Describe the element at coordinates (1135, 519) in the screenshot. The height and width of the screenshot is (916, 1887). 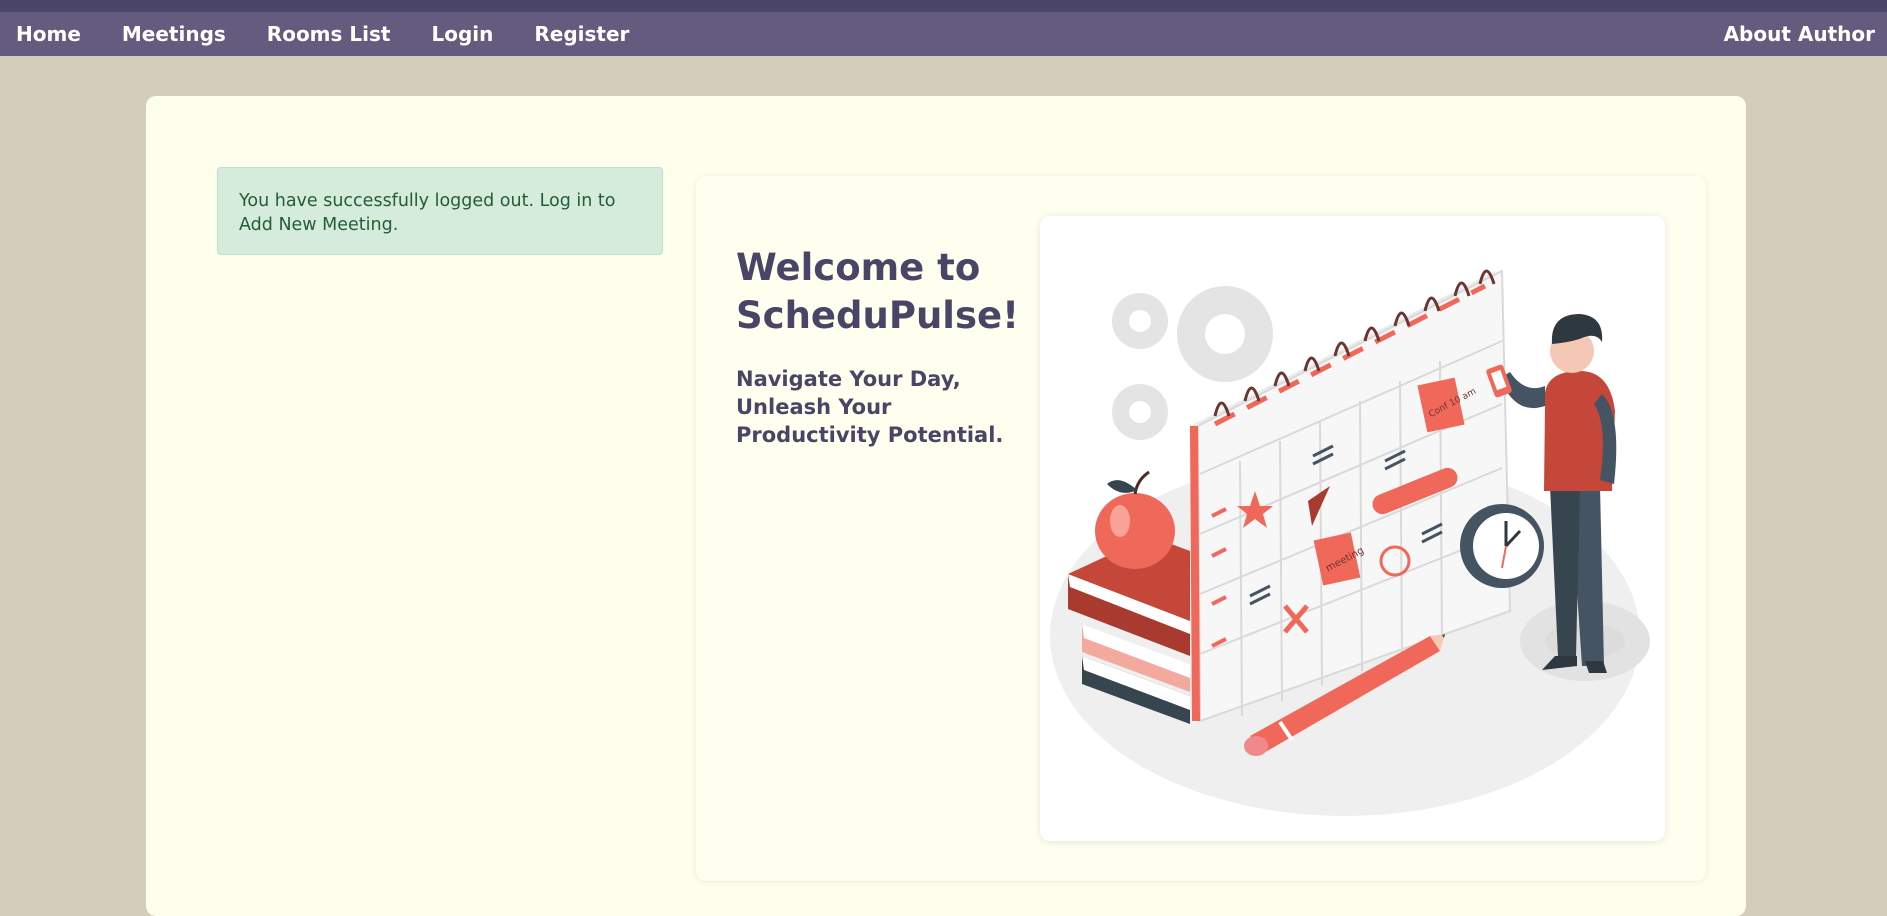
I see `apple-icon` at that location.